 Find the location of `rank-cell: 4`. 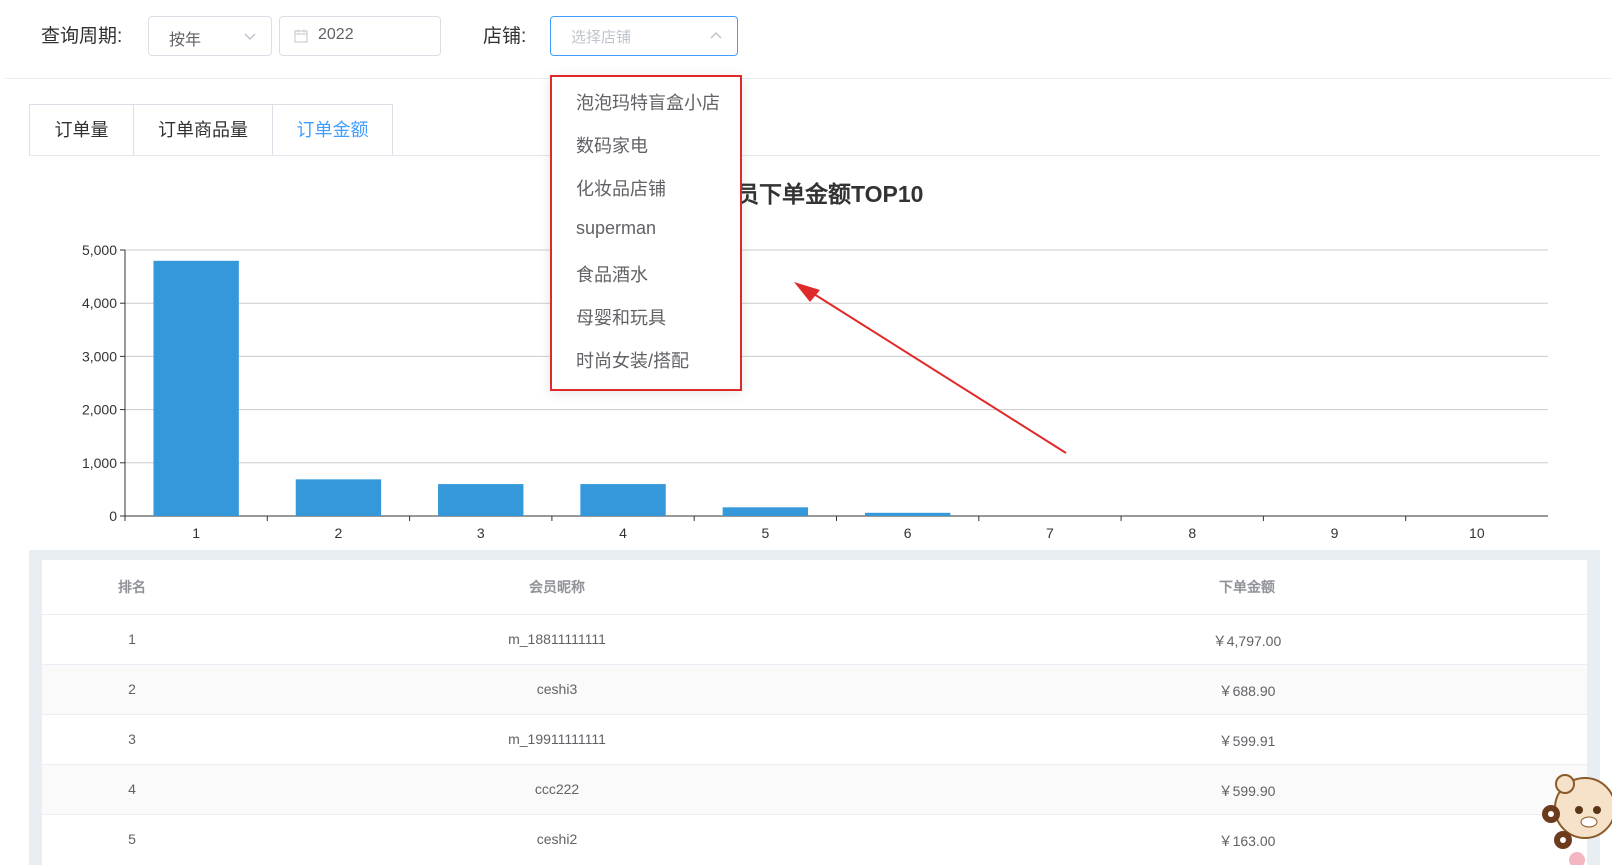

rank-cell: 4 is located at coordinates (132, 789).